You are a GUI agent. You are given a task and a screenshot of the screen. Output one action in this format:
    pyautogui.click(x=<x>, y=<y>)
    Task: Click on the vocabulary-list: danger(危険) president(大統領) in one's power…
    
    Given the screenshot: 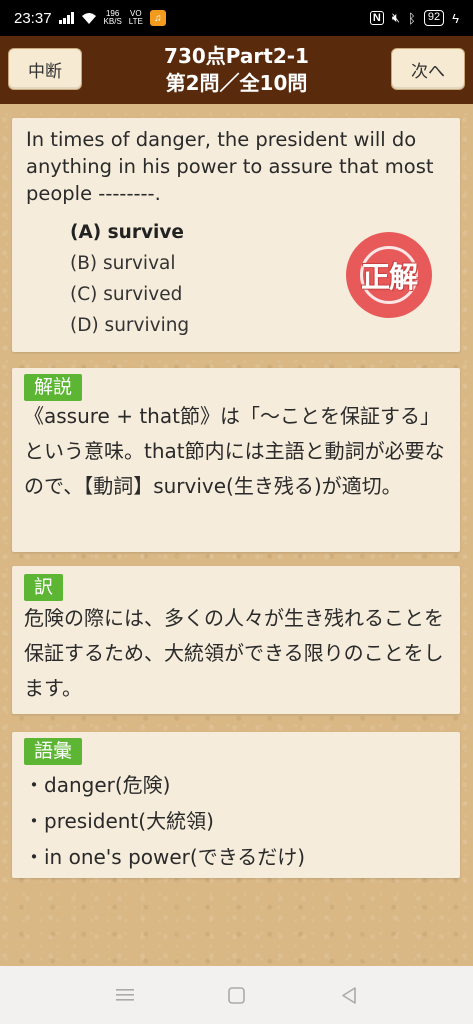 What is the action you would take?
    pyautogui.click(x=236, y=821)
    